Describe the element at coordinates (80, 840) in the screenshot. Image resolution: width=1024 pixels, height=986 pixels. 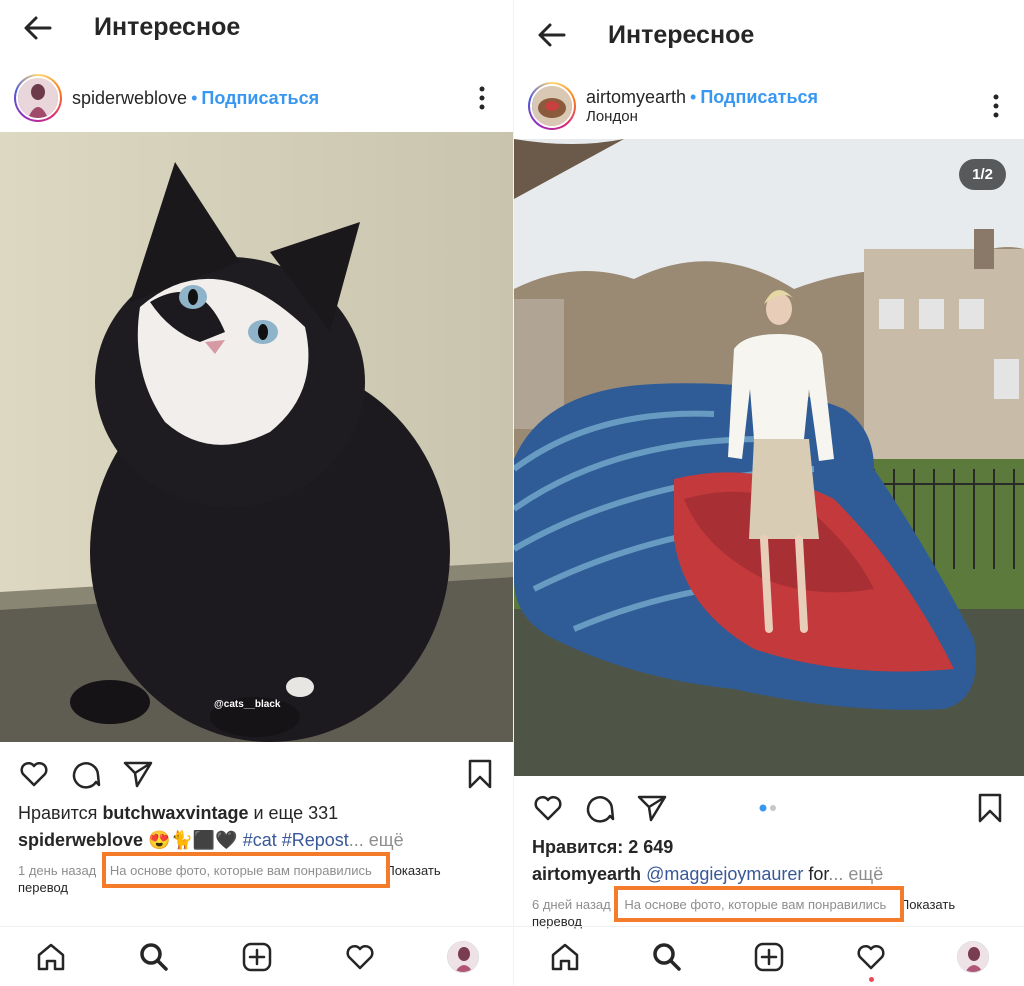
I see `caption-username: spiderweblove` at that location.